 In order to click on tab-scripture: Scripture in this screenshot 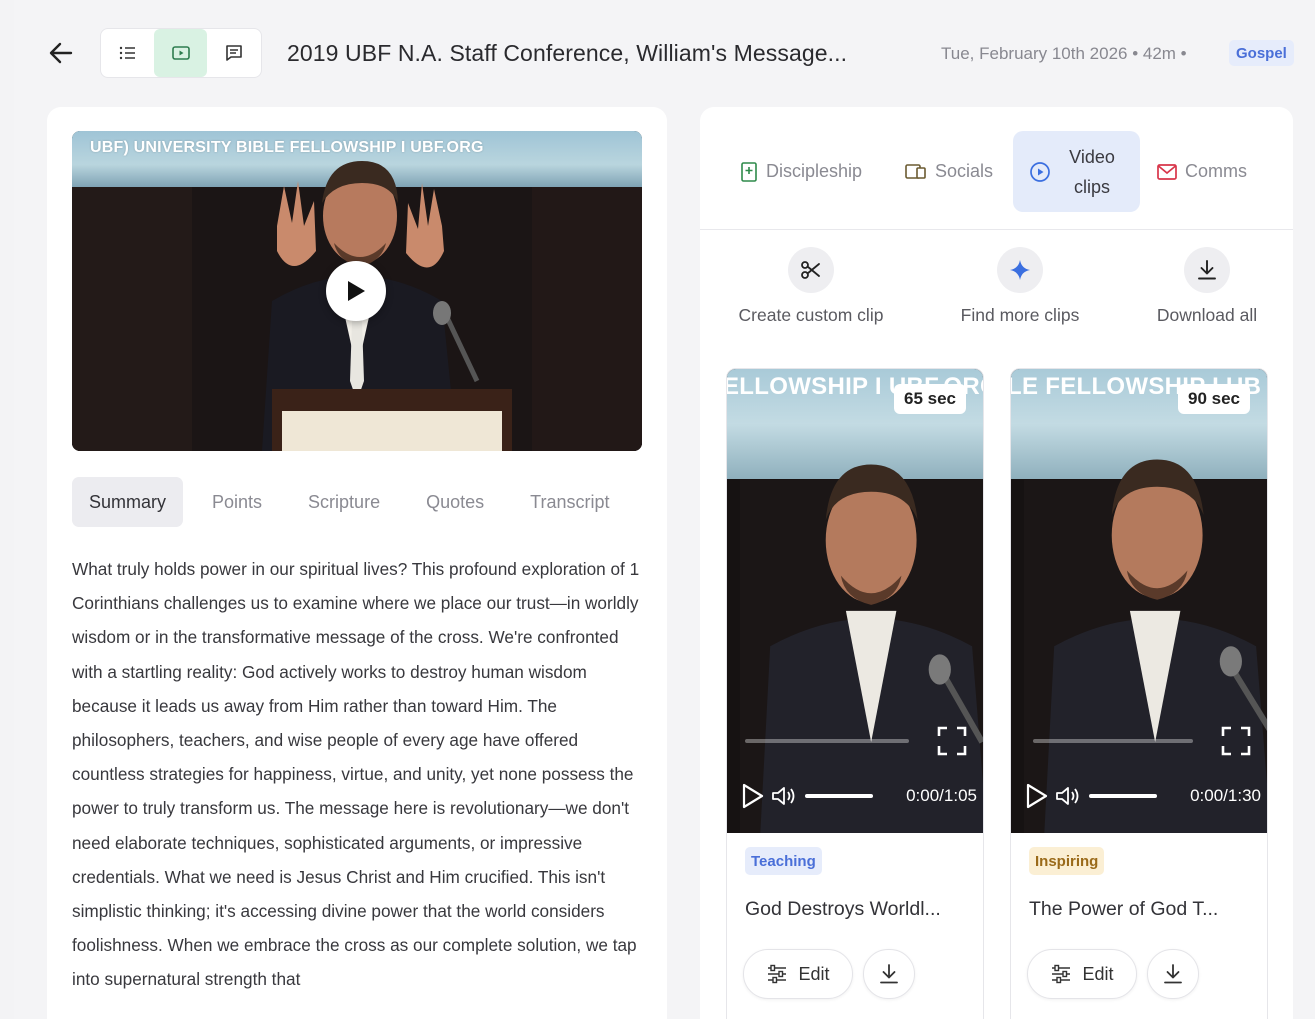, I will do `click(344, 502)`.